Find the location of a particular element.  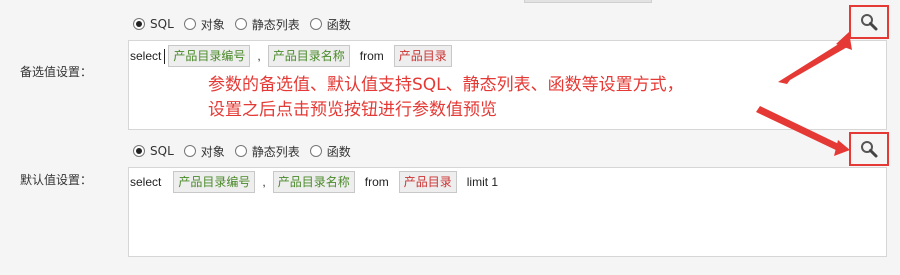

candidate-label: 备选值设置： is located at coordinates (56, 72).